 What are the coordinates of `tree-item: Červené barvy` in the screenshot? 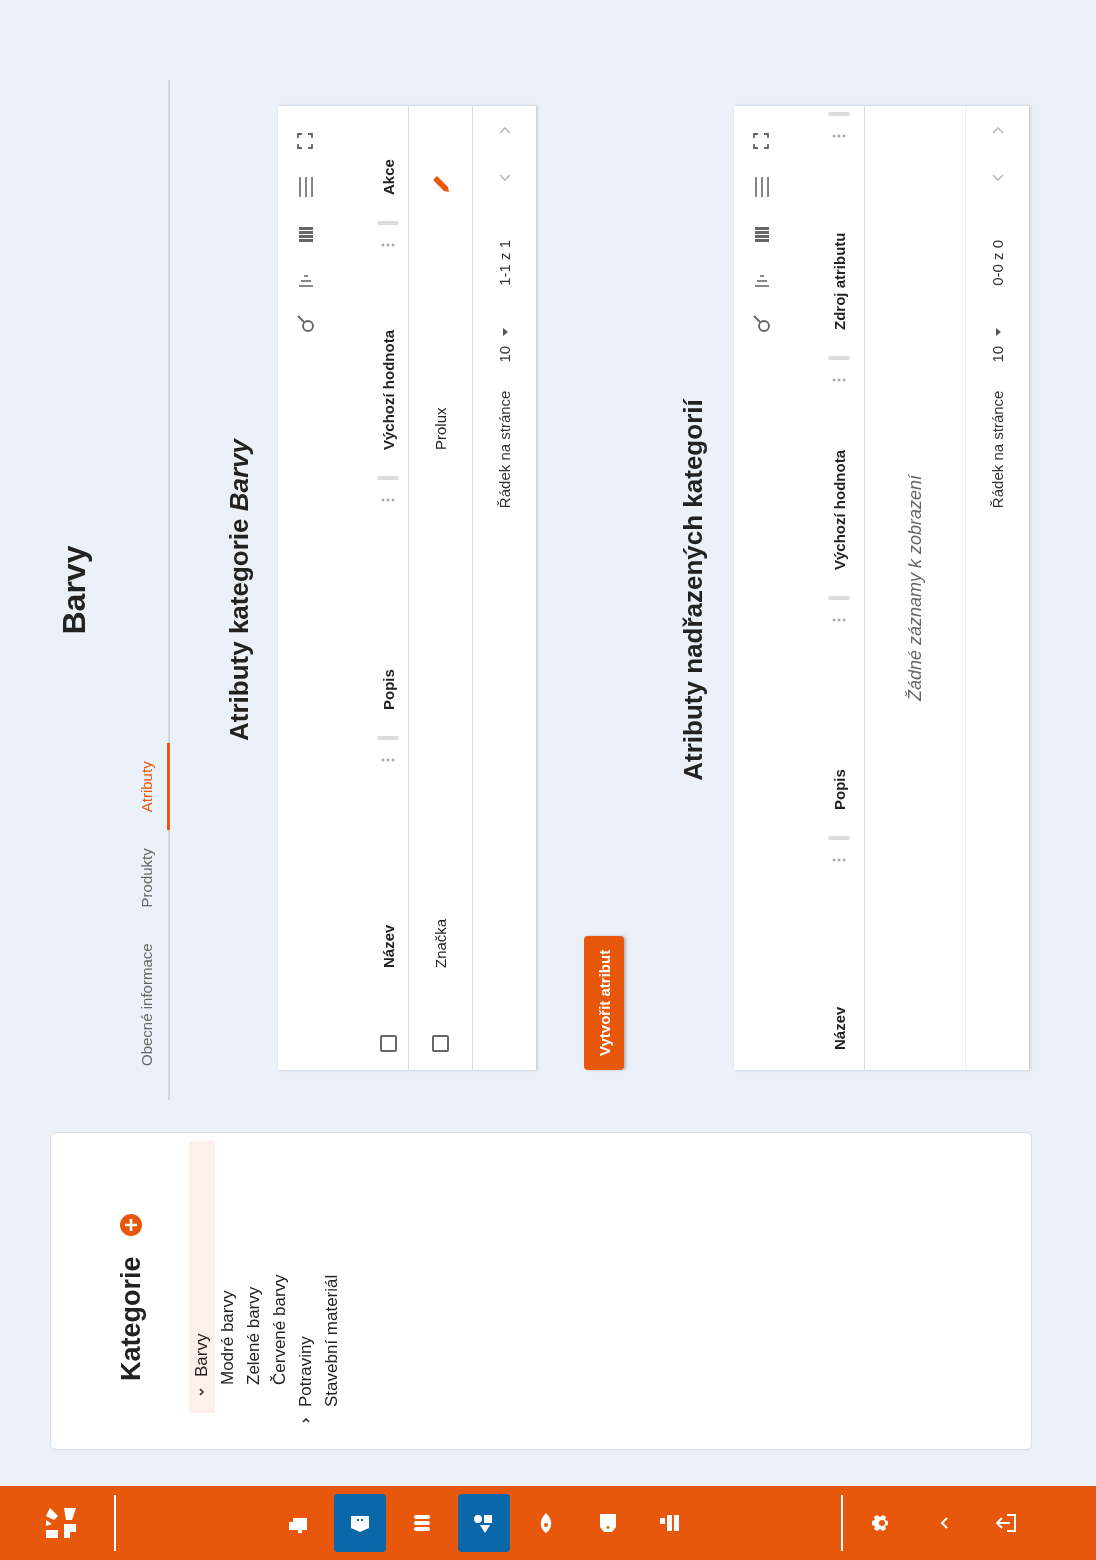 It's located at (280, 1291).